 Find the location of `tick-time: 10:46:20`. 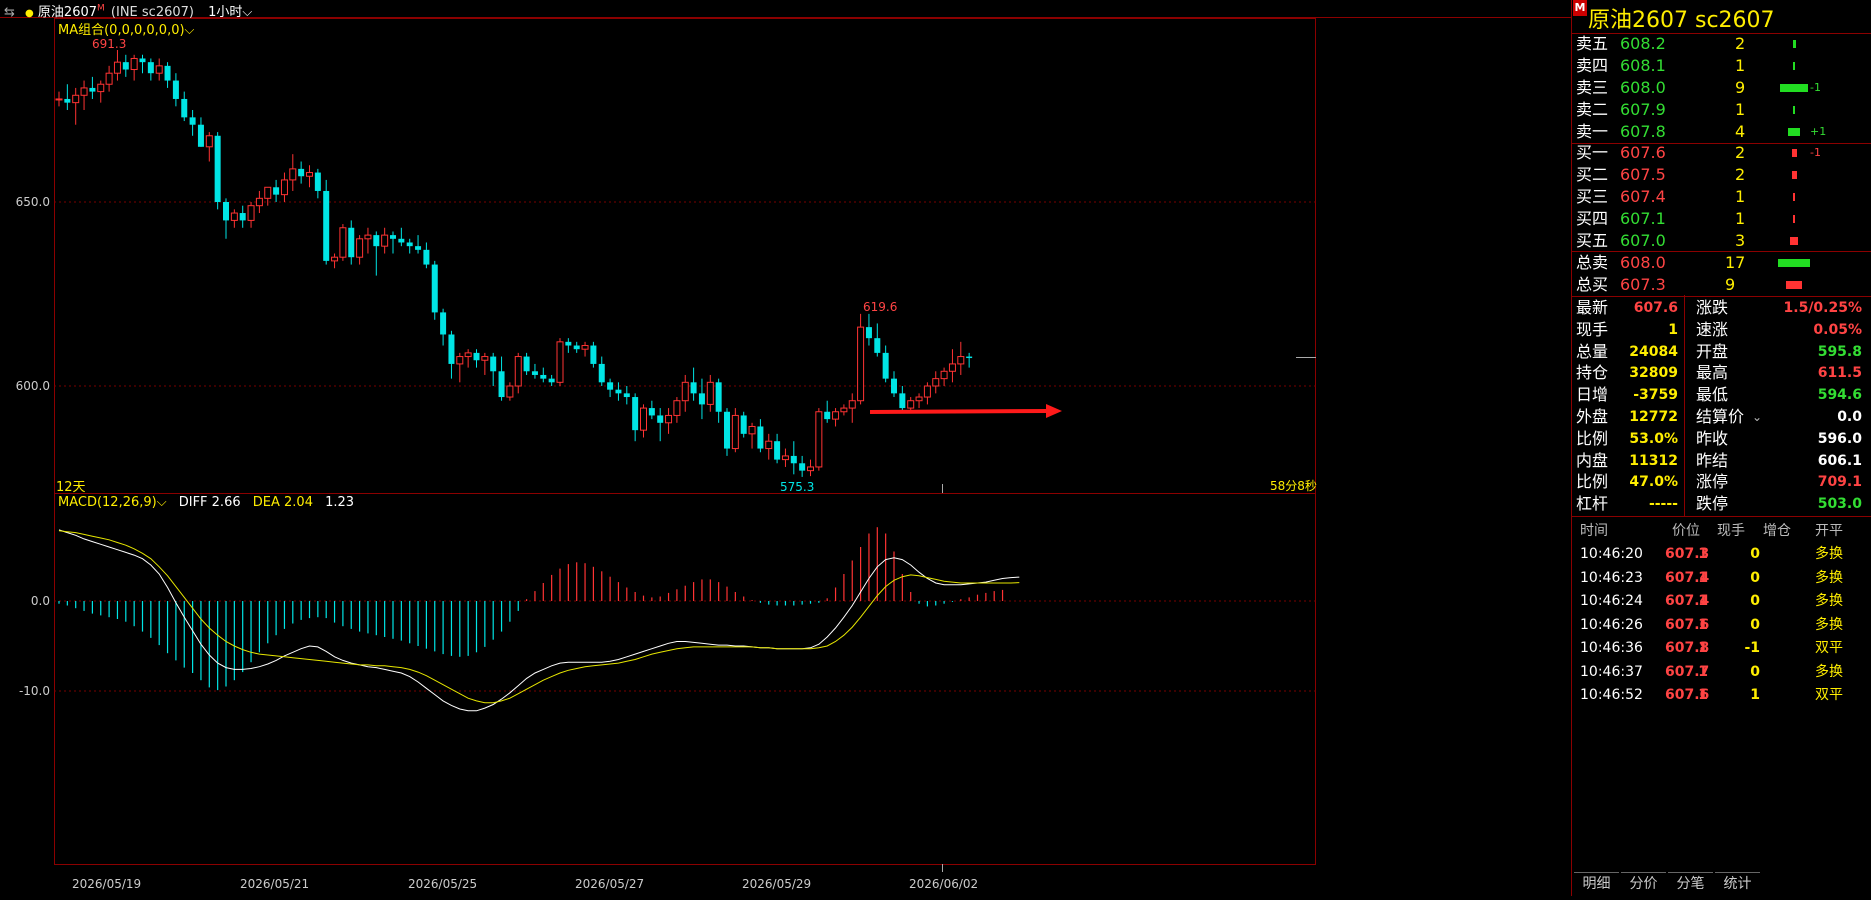

tick-time: 10:46:20 is located at coordinates (1611, 554).